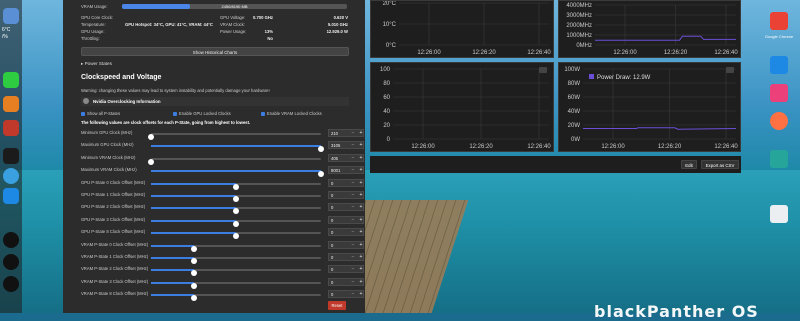 The width and height of the screenshot is (800, 321). What do you see at coordinates (11, 16) in the screenshot?
I see `weather-icon` at bounding box center [11, 16].